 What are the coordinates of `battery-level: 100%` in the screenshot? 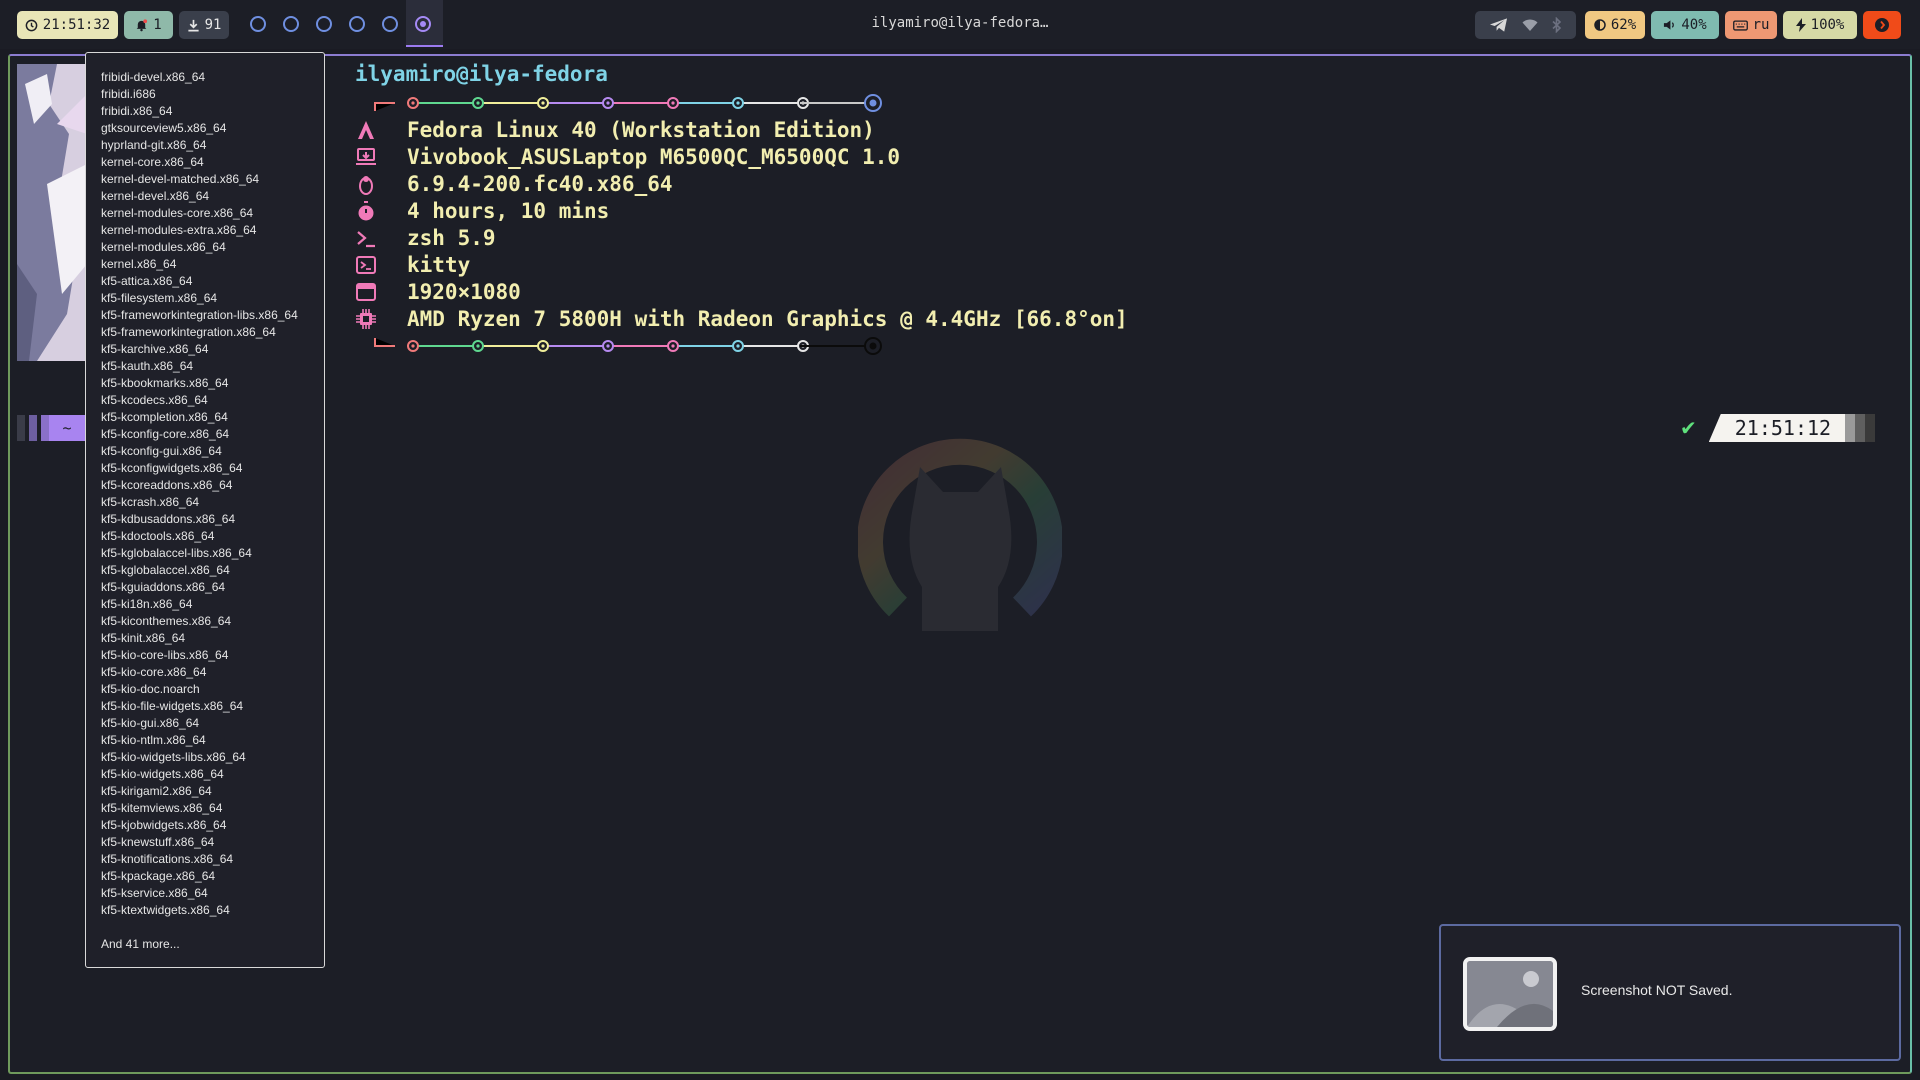 It's located at (1827, 25).